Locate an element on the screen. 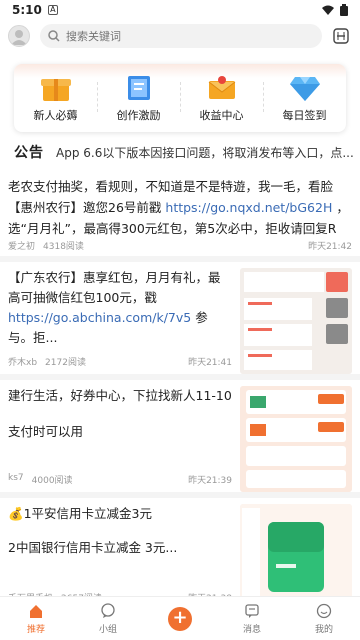 Image resolution: width=360 pixels, height=640 pixels. post-line: 💰1平安信用卡立减金3元 is located at coordinates (120, 514).